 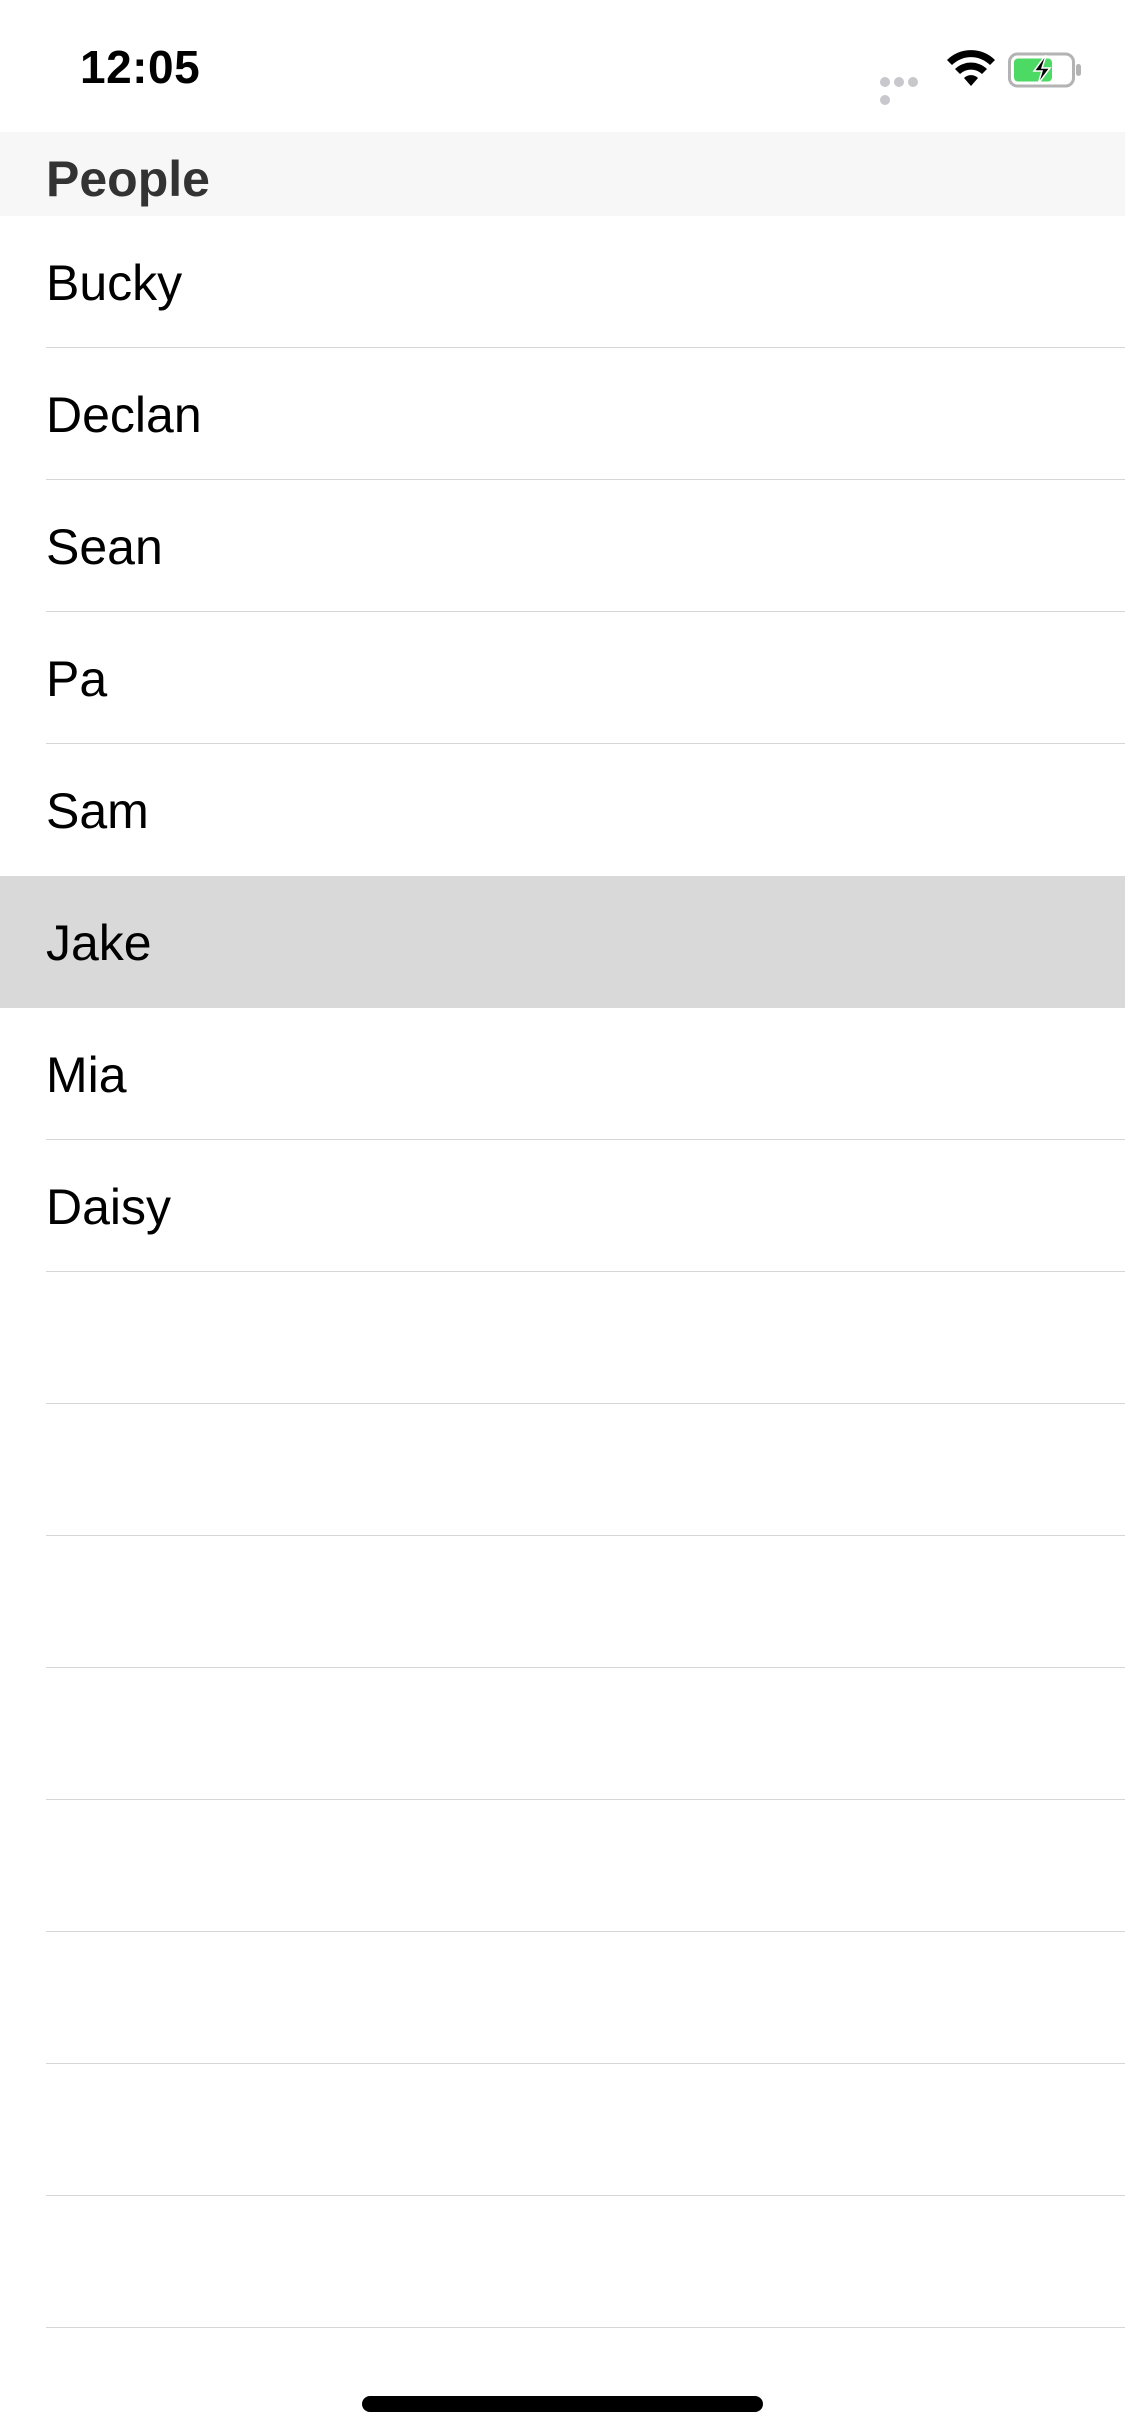 What do you see at coordinates (562, 1074) in the screenshot?
I see `list-item: Mia` at bounding box center [562, 1074].